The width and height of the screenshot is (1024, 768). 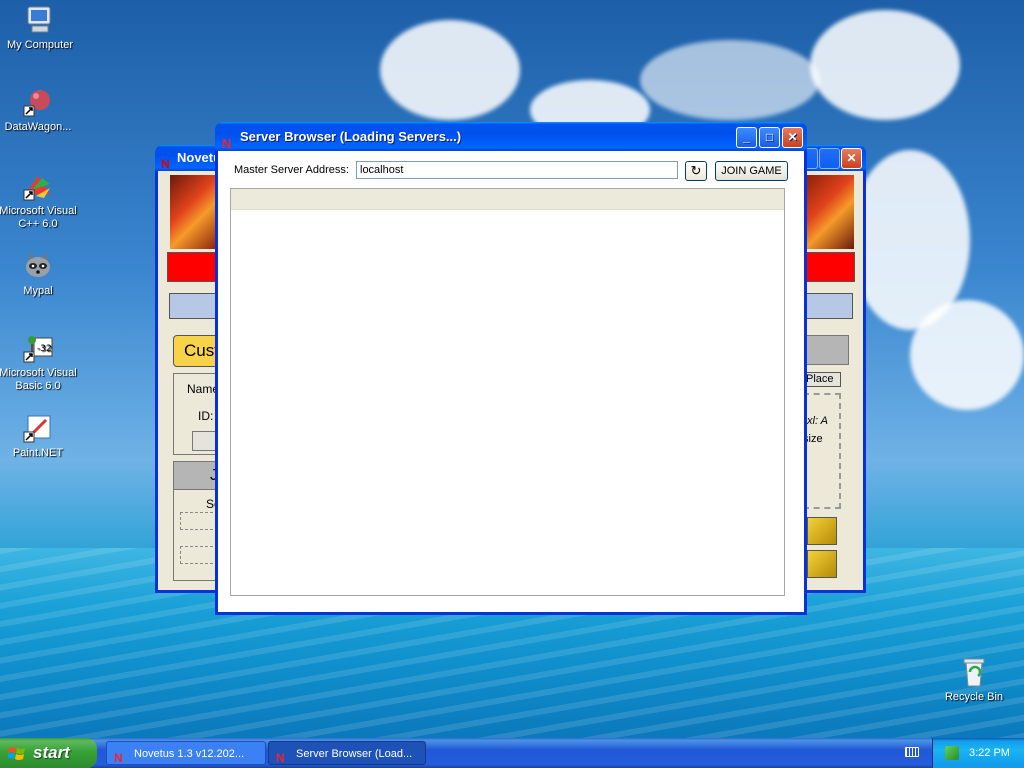 I want to click on desktop-icon-label: Recycle Bin, so click(x=974, y=697).